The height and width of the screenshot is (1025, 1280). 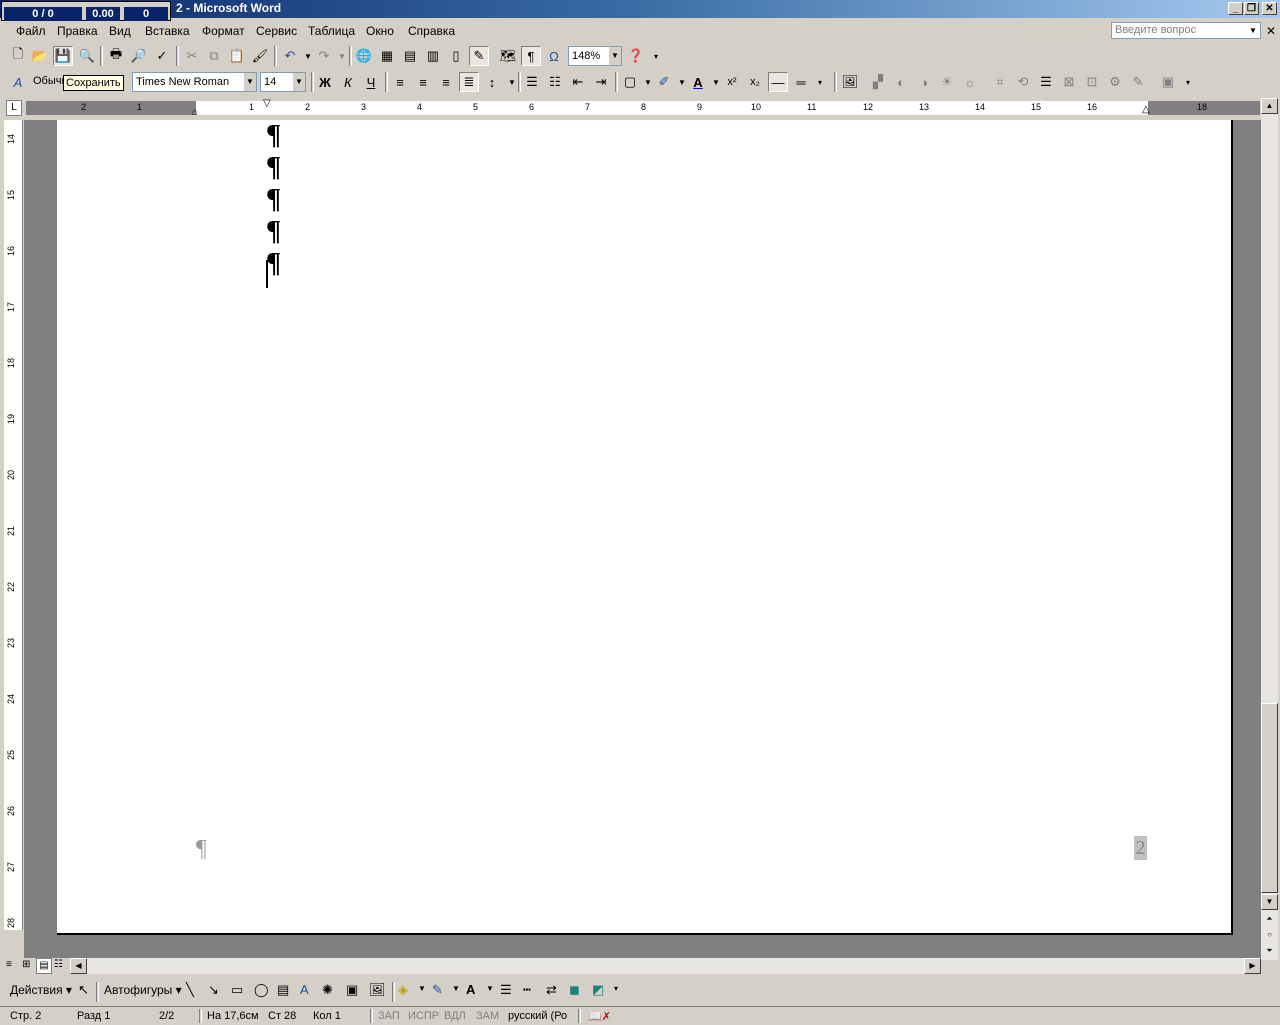 I want to click on line-style-icon: ☰, so click(x=506, y=990).